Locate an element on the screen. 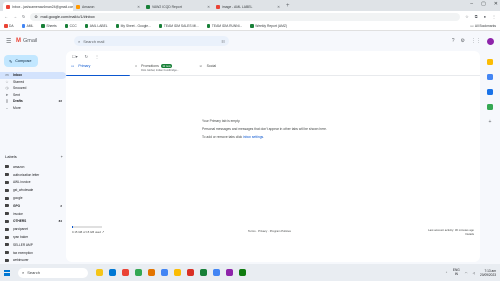  inbox-settings-link: inbox settings is located at coordinates (253, 137).